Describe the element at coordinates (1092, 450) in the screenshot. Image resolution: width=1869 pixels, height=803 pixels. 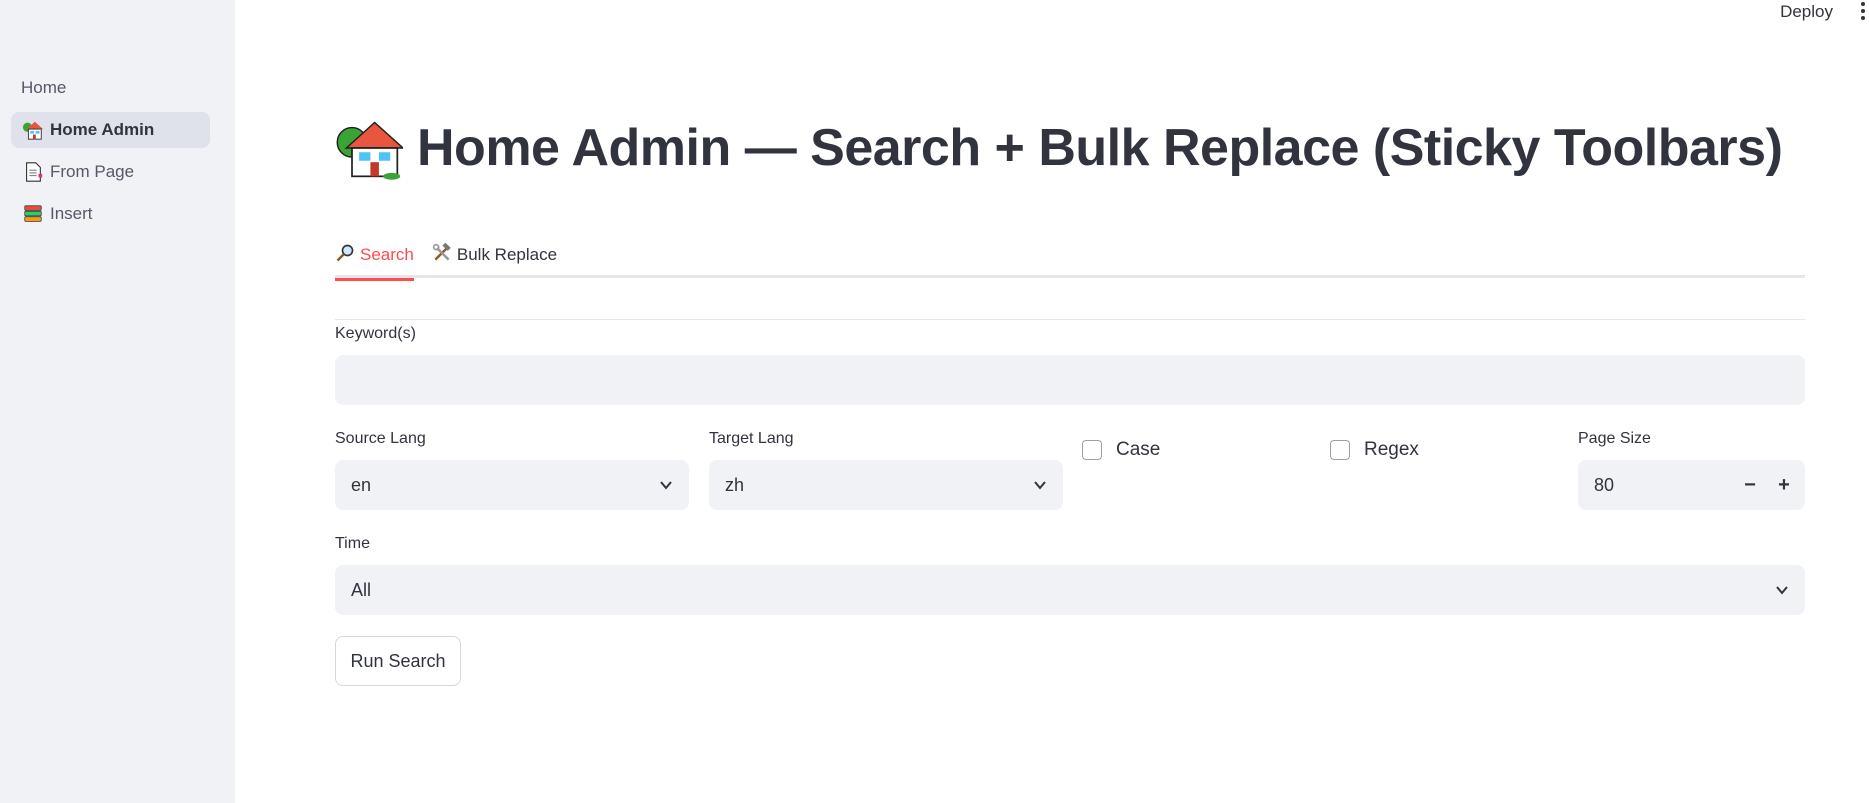
I see `case-checkbox-box` at that location.